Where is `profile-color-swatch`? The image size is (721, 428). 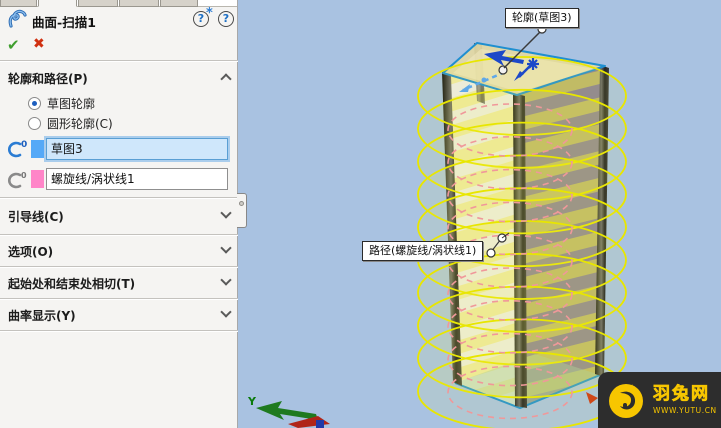
profile-color-swatch is located at coordinates (37, 149).